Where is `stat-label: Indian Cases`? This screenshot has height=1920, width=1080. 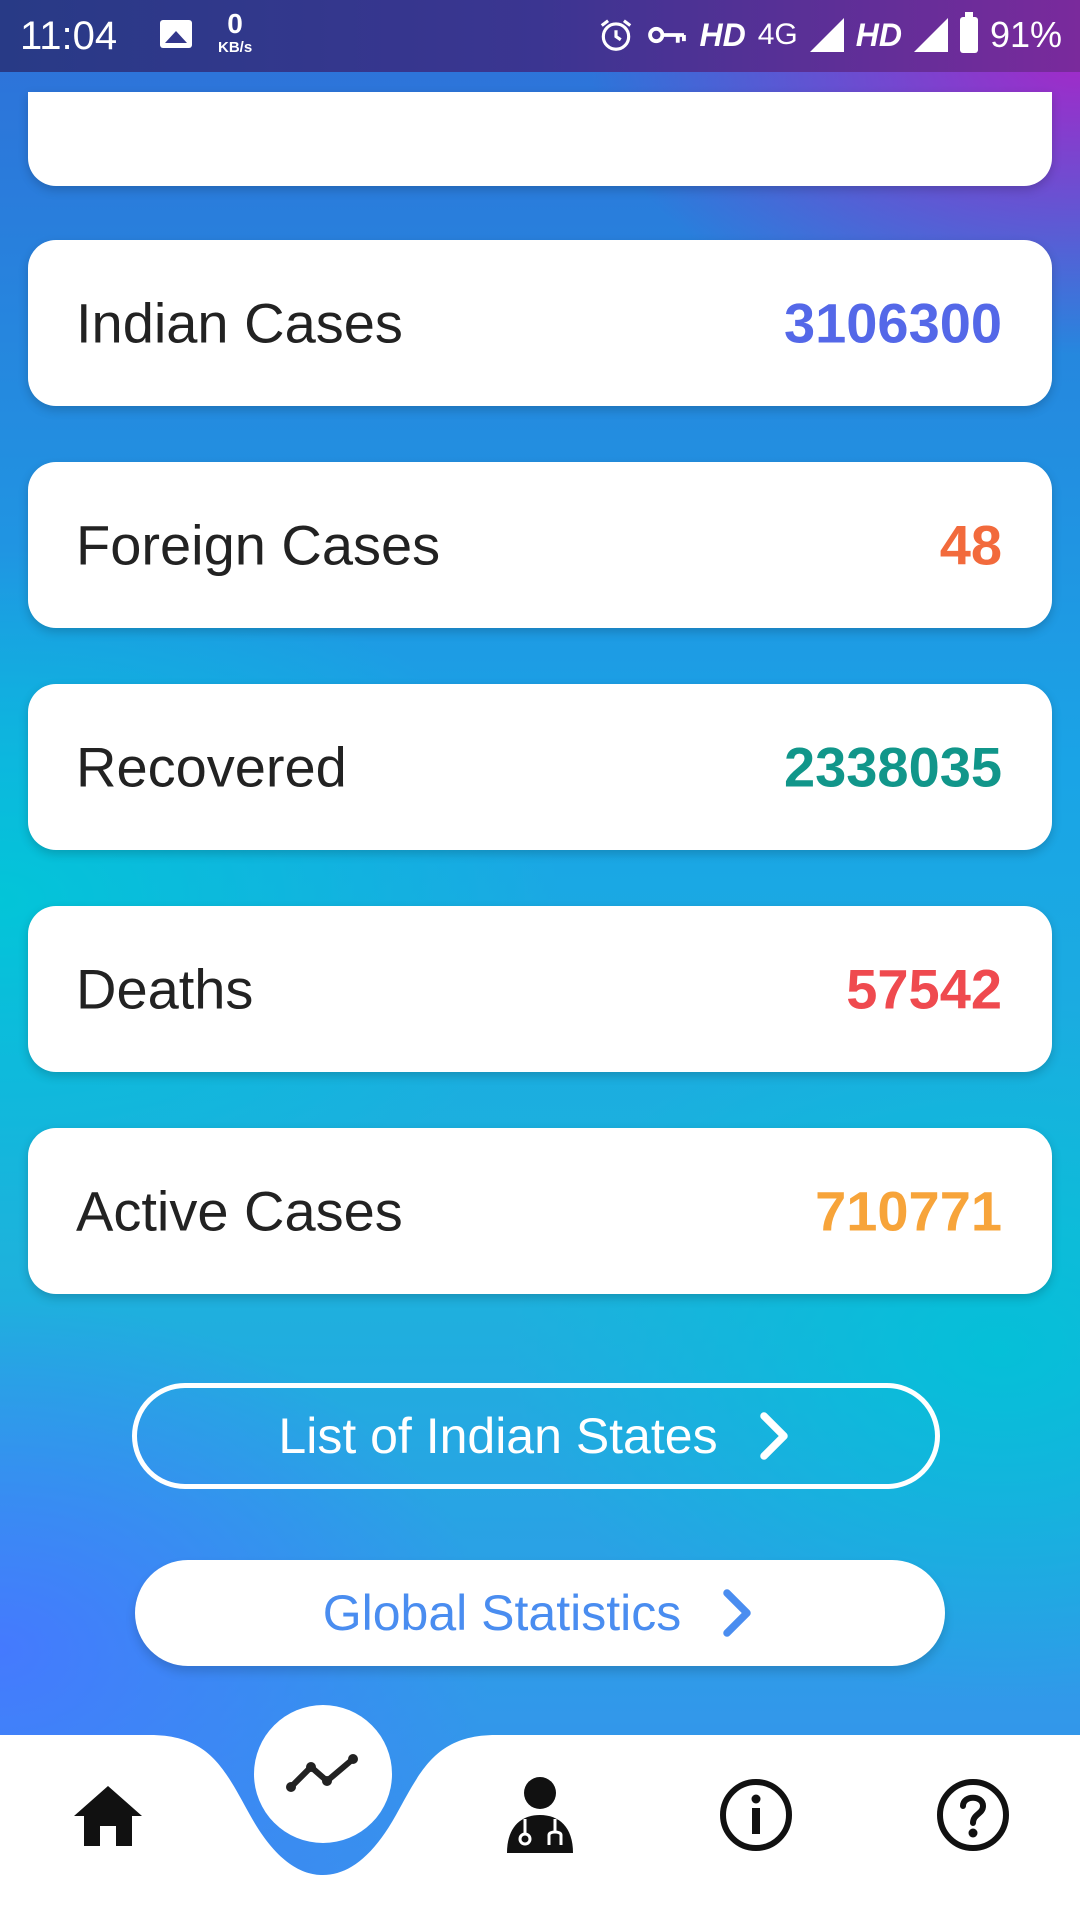 stat-label: Indian Cases is located at coordinates (239, 323).